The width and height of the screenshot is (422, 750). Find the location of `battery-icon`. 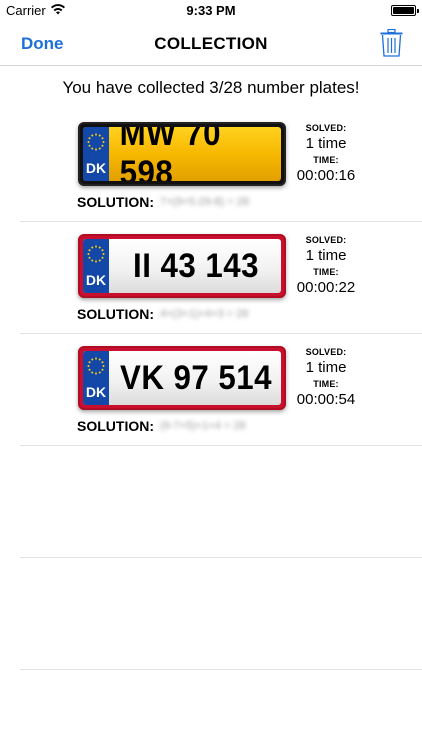

battery-icon is located at coordinates (405, 10).